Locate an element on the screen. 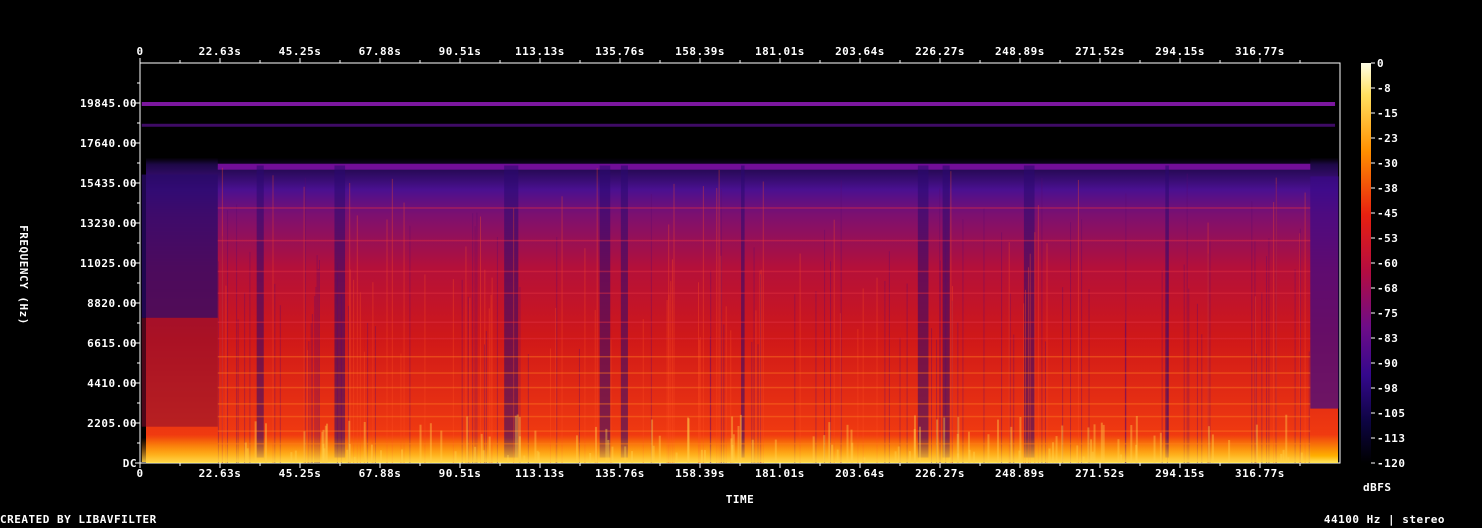 Image resolution: width=1482 pixels, height=528 pixels. x-tick-label-top: 135.76s is located at coordinates (620, 51).